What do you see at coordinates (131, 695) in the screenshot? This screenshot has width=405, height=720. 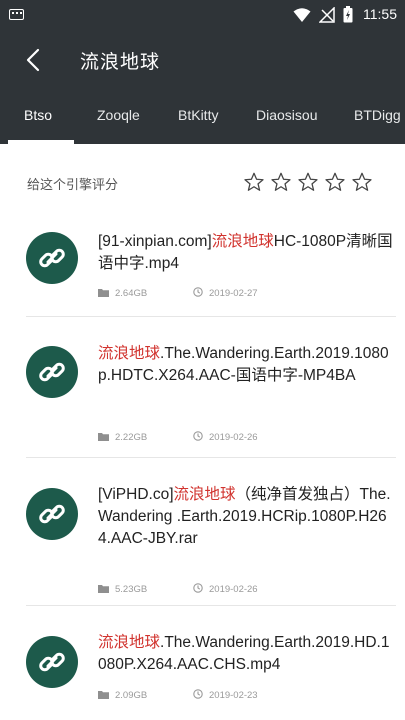 I see `file-size: 2.09GB` at bounding box center [131, 695].